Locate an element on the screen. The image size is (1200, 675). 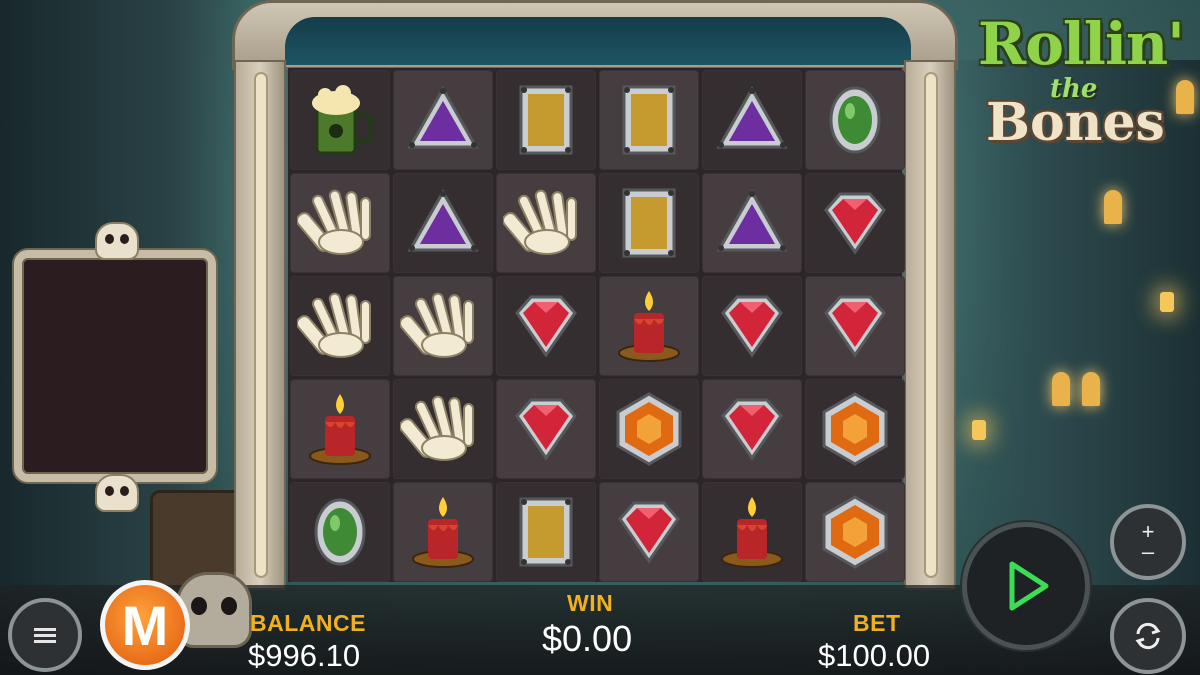
menu-button is located at coordinates (45, 635).